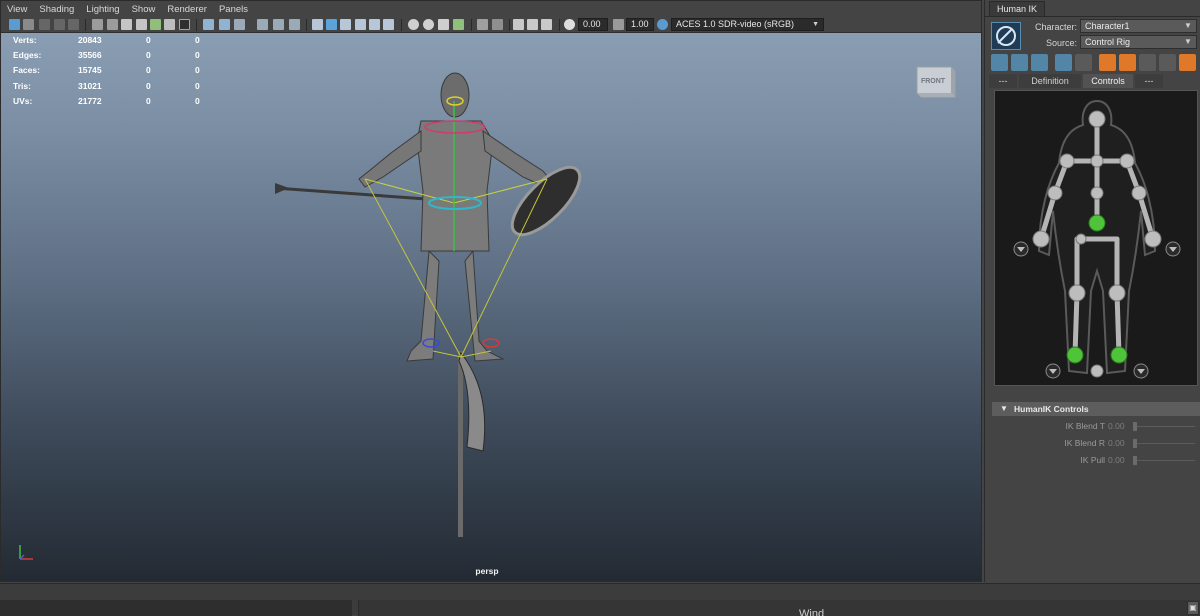 The height and width of the screenshot is (616, 1200). I want to click on menu-shading: Shading, so click(56, 9).